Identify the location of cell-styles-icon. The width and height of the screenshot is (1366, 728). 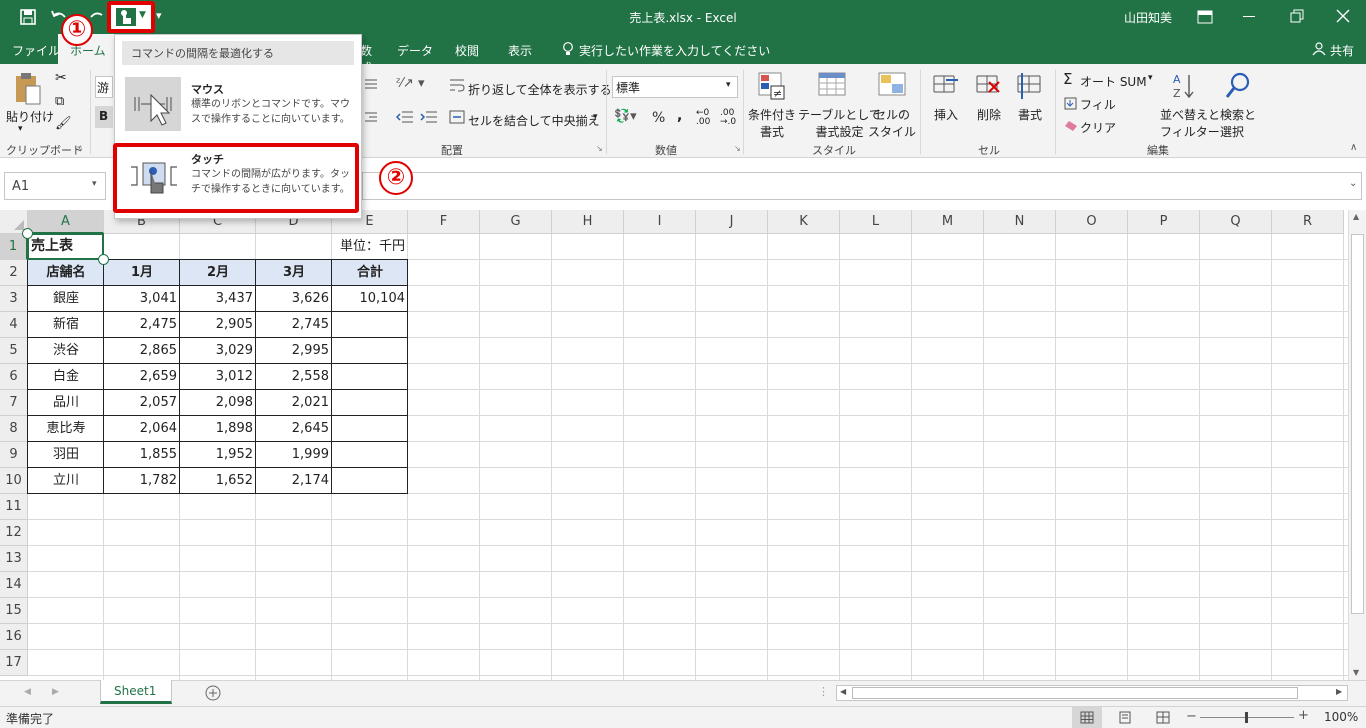
(892, 86).